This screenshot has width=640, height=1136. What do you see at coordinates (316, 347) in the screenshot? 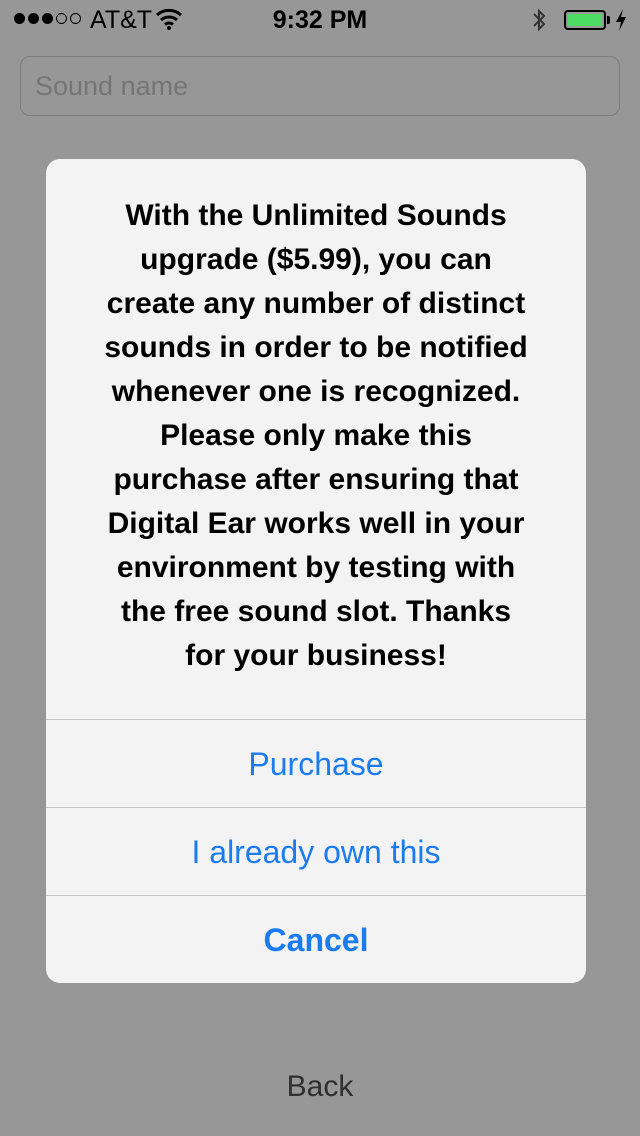
I see `alert-message-line: sounds in order to be notified` at bounding box center [316, 347].